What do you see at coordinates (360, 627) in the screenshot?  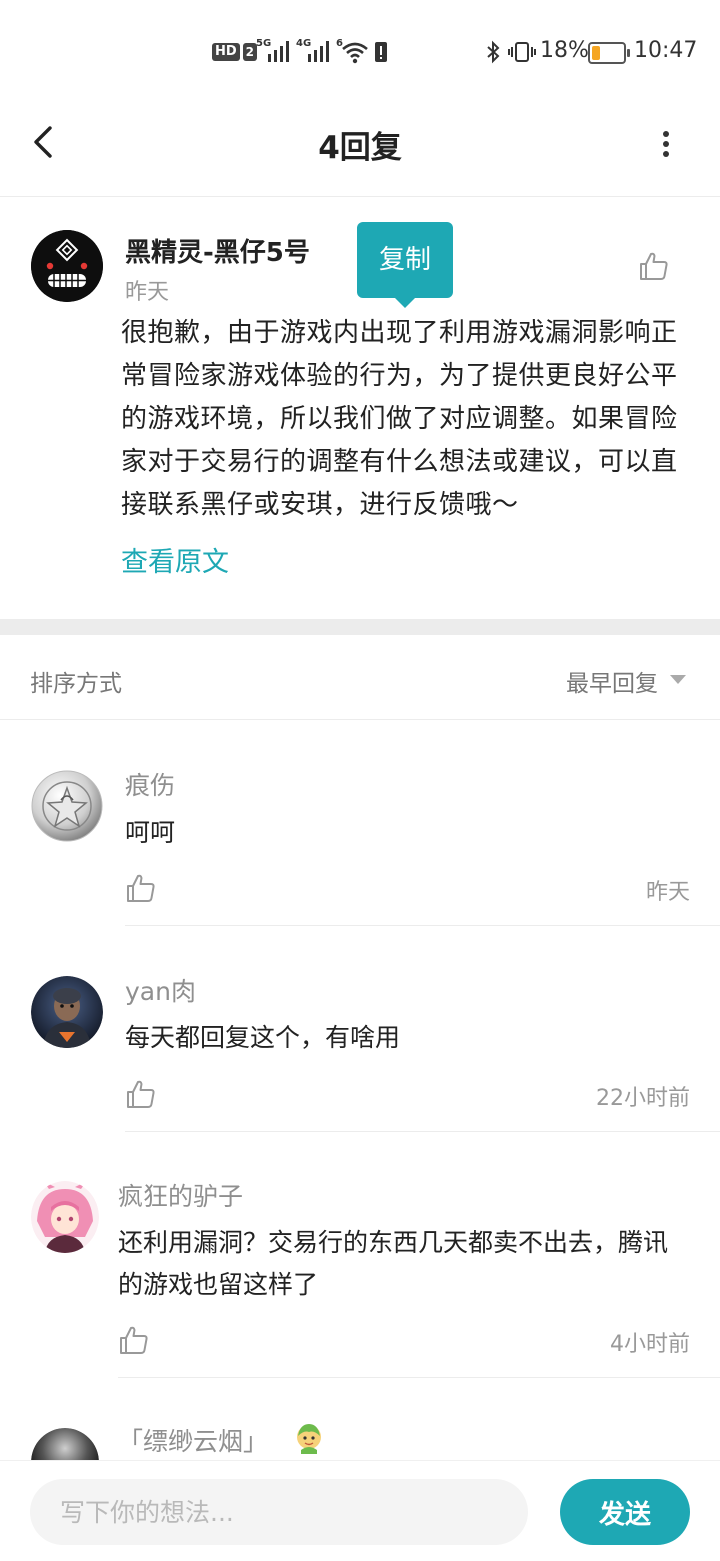 I see `section-divider` at bounding box center [360, 627].